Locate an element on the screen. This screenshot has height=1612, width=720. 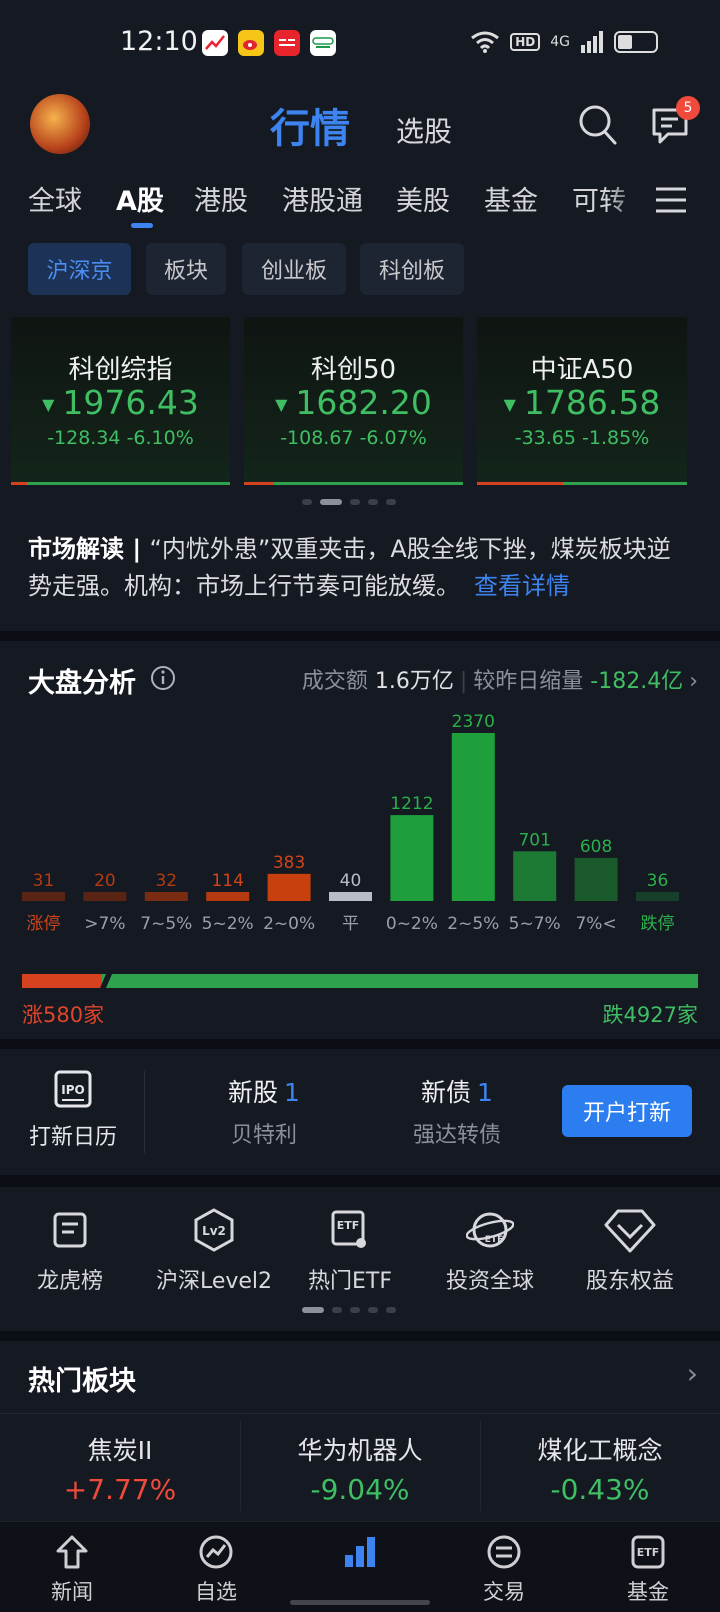
search-icon is located at coordinates (598, 125).